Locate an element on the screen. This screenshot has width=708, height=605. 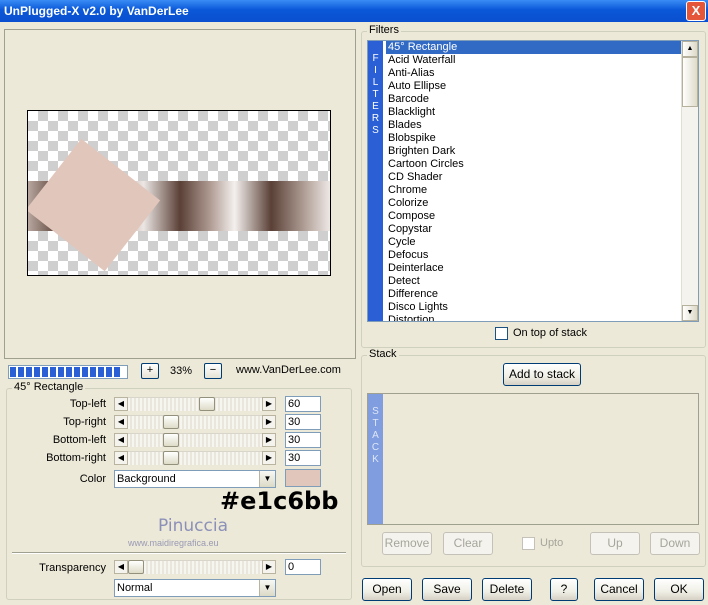
window-title: UnPlugged-X v2.0 by VanDerLee is located at coordinates (96, 11).